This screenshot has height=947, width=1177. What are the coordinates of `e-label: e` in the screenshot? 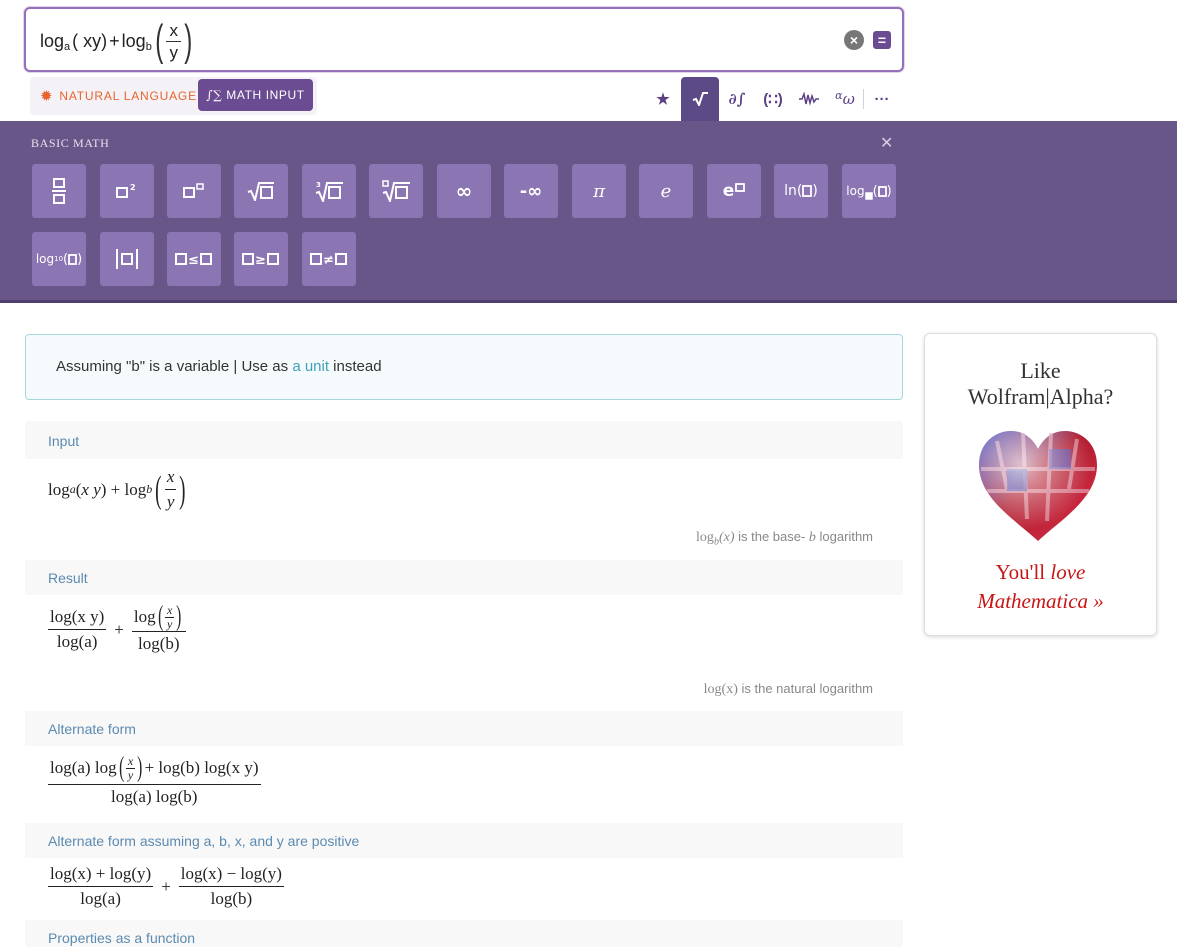 It's located at (666, 191).